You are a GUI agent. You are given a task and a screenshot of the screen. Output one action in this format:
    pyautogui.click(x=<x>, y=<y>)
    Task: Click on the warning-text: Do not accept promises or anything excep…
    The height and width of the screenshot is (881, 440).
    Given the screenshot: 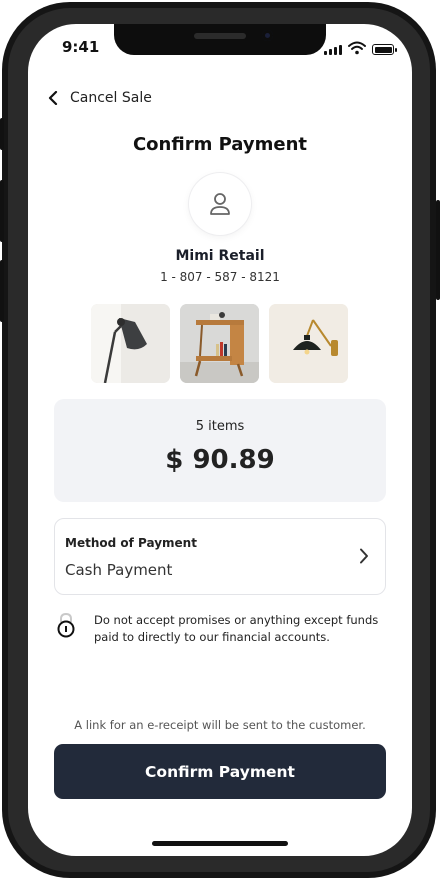 What is the action you would take?
    pyautogui.click(x=236, y=628)
    